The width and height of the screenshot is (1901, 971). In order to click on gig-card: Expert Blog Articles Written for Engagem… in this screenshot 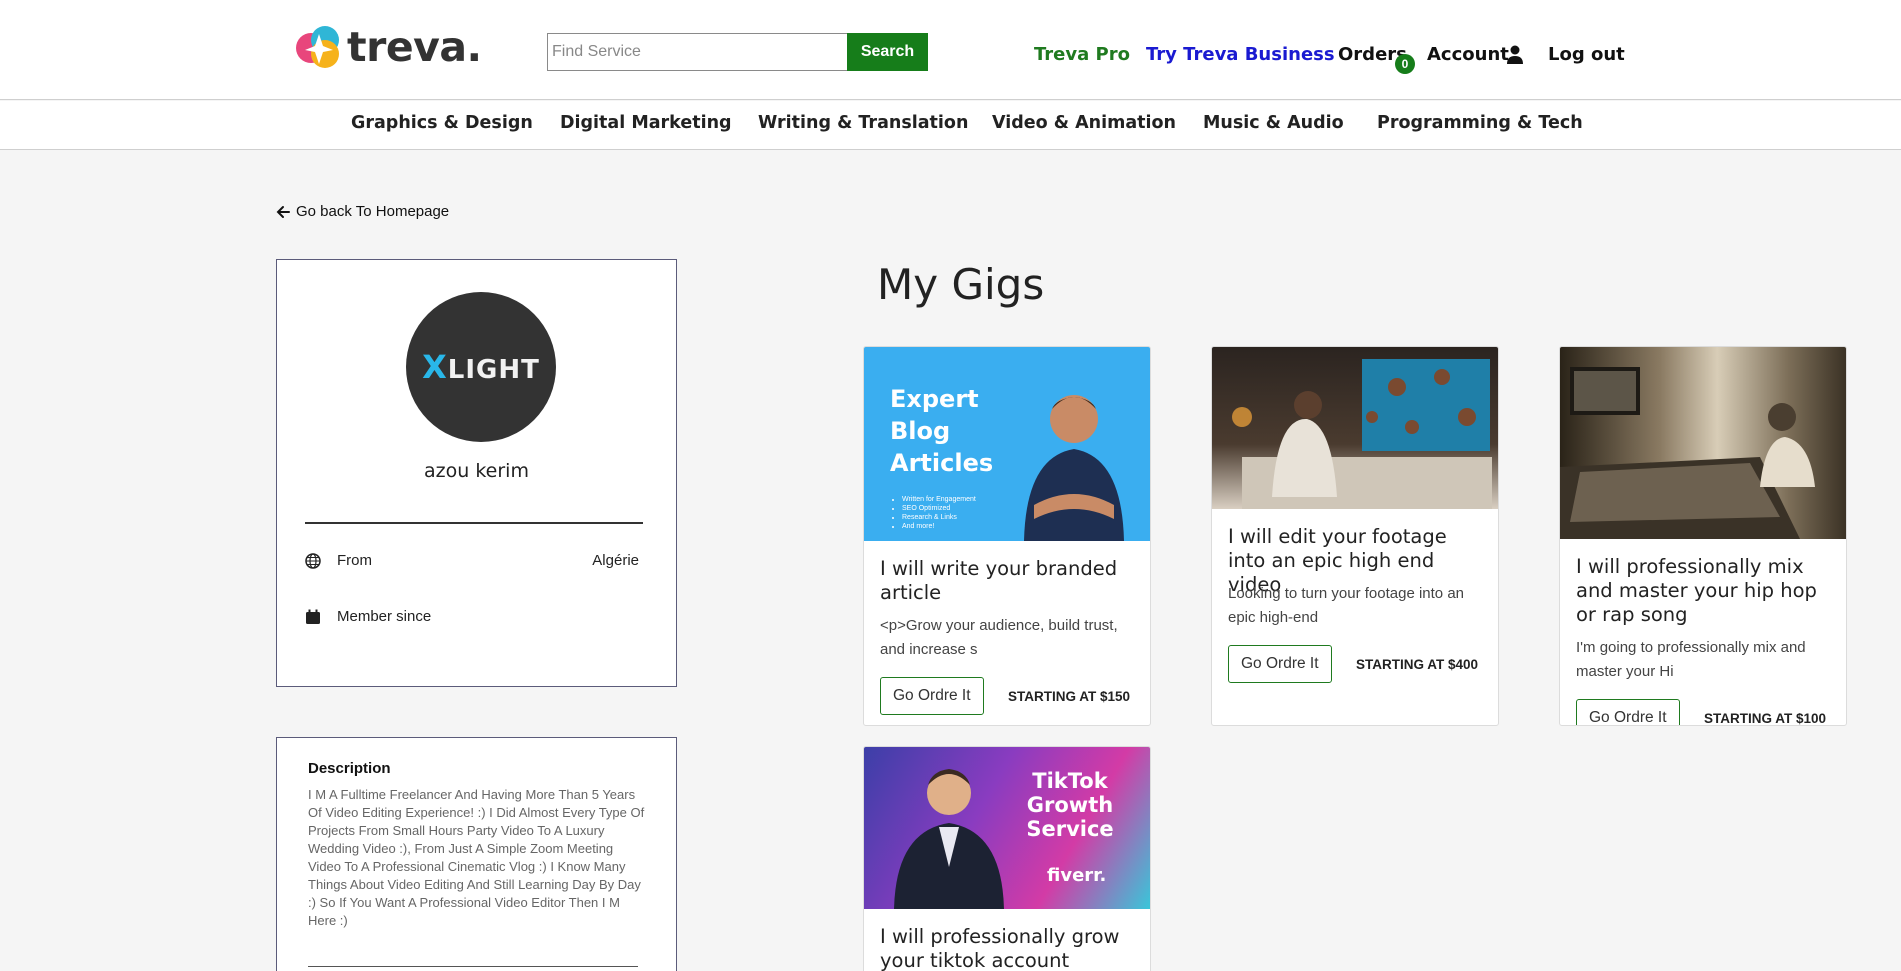, I will do `click(1007, 536)`.